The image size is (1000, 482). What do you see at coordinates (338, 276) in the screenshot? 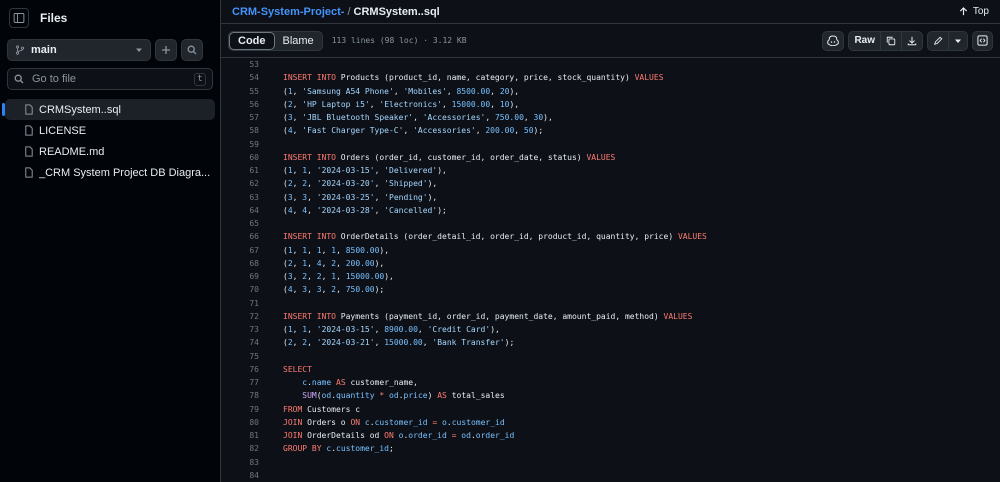
I see `line-content: (3, 2, 2, 1, 15000.00),` at bounding box center [338, 276].